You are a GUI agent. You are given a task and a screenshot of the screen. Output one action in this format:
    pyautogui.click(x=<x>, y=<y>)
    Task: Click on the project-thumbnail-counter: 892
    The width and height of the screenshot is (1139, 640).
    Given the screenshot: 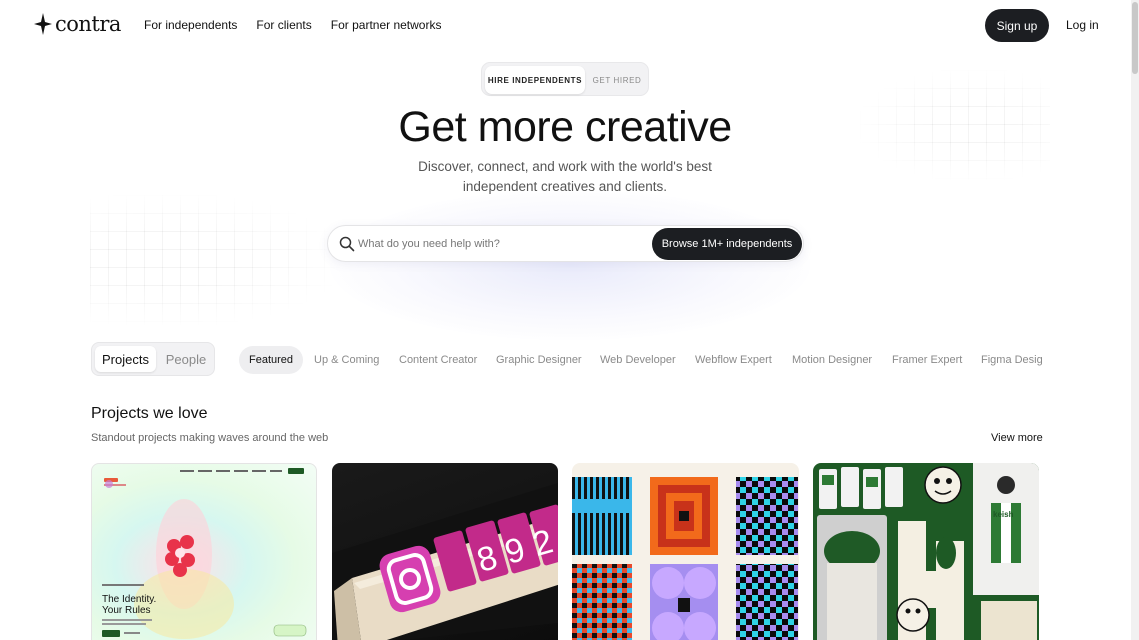 What is the action you would take?
    pyautogui.click(x=445, y=561)
    